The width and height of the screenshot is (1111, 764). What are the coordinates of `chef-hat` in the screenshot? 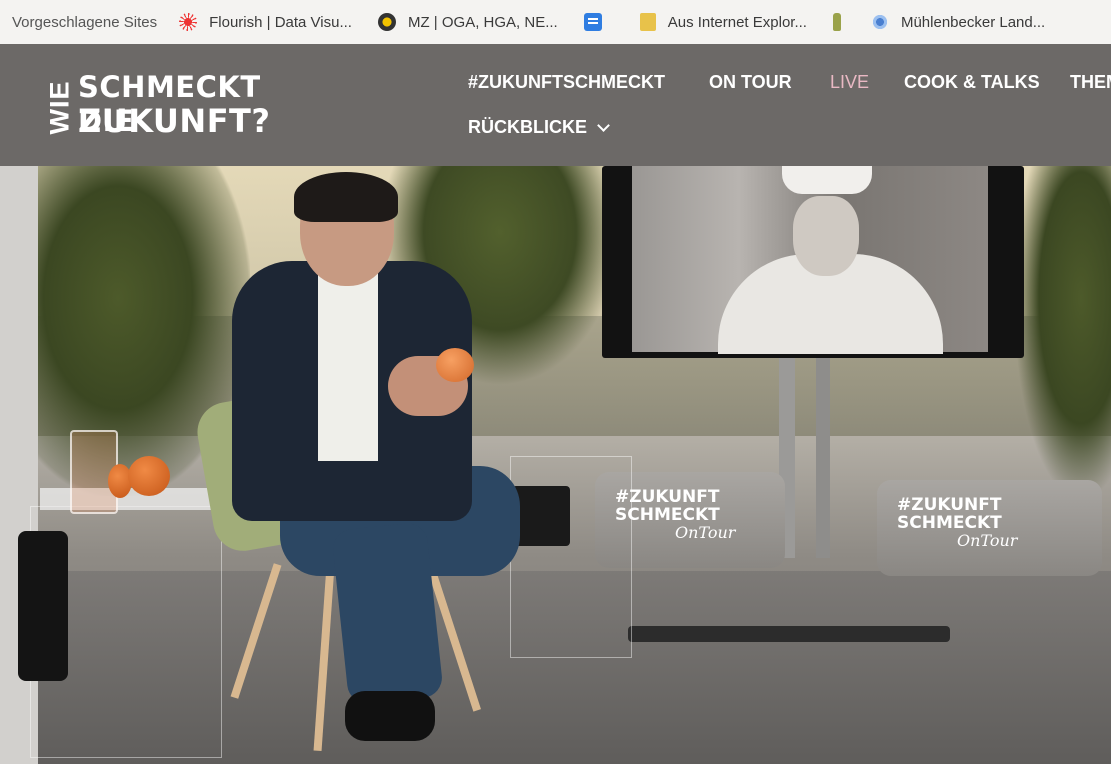 It's located at (827, 180).